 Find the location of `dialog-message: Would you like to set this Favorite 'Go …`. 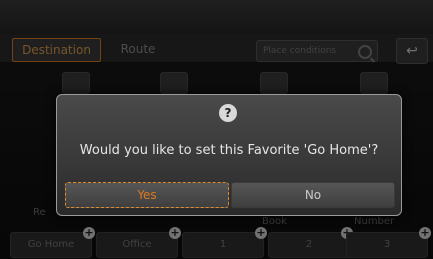

dialog-message: Would you like to set this Favorite 'Go … is located at coordinates (229, 150).